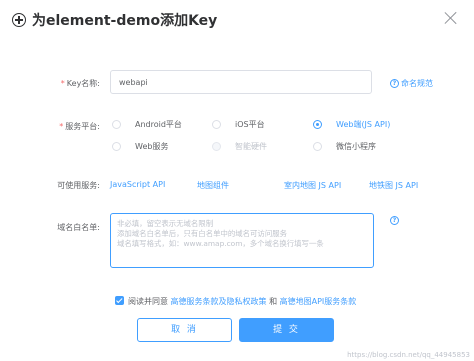 The height and width of the screenshot is (361, 474). I want to click on radio-ios: iOS平台, so click(238, 124).